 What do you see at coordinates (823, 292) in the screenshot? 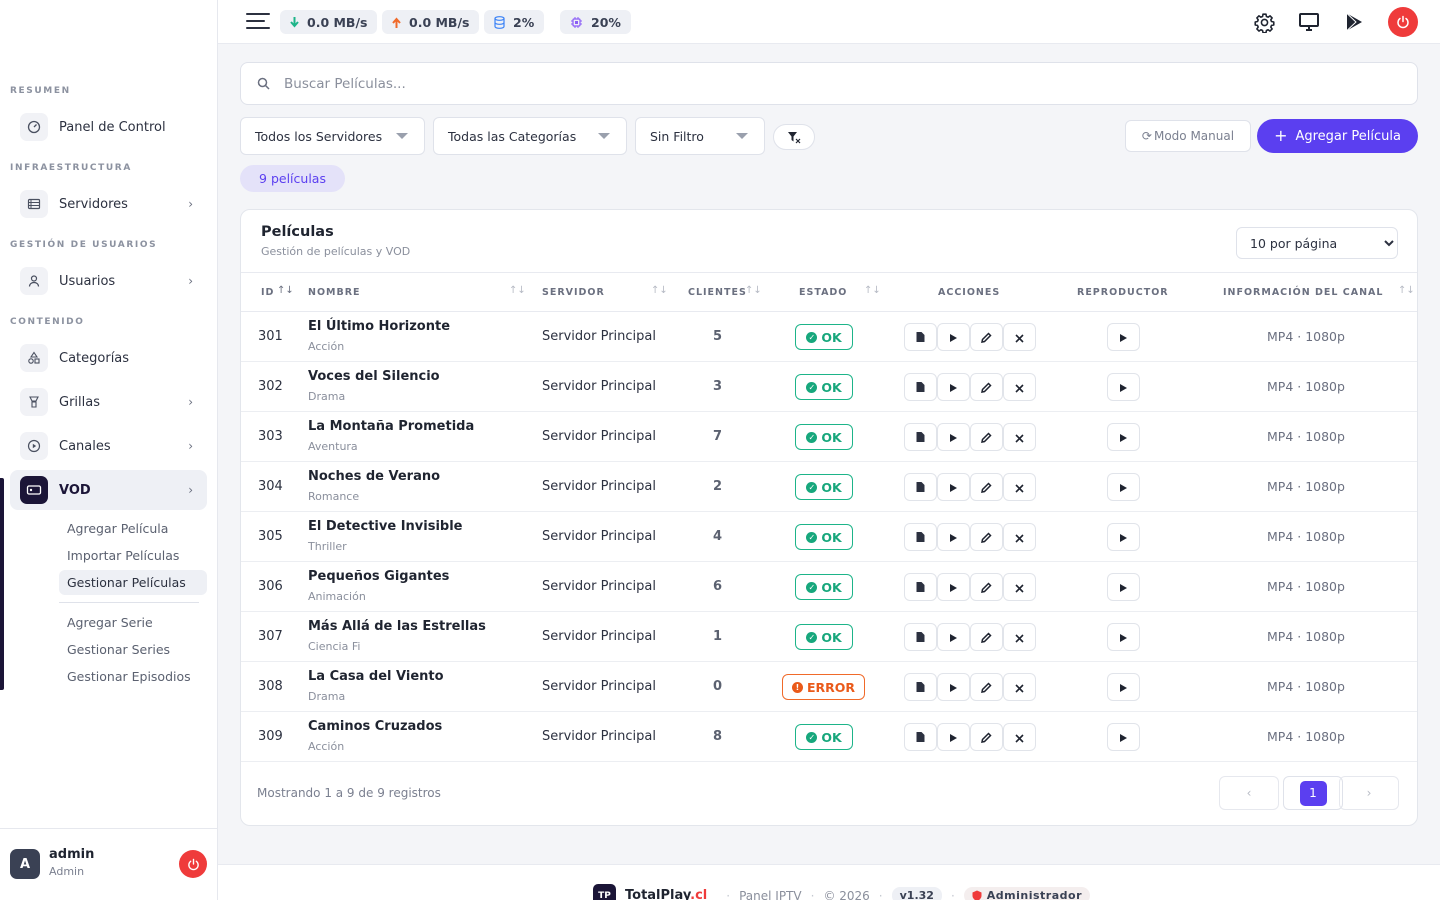
I see `col-status: ESTADO` at bounding box center [823, 292].